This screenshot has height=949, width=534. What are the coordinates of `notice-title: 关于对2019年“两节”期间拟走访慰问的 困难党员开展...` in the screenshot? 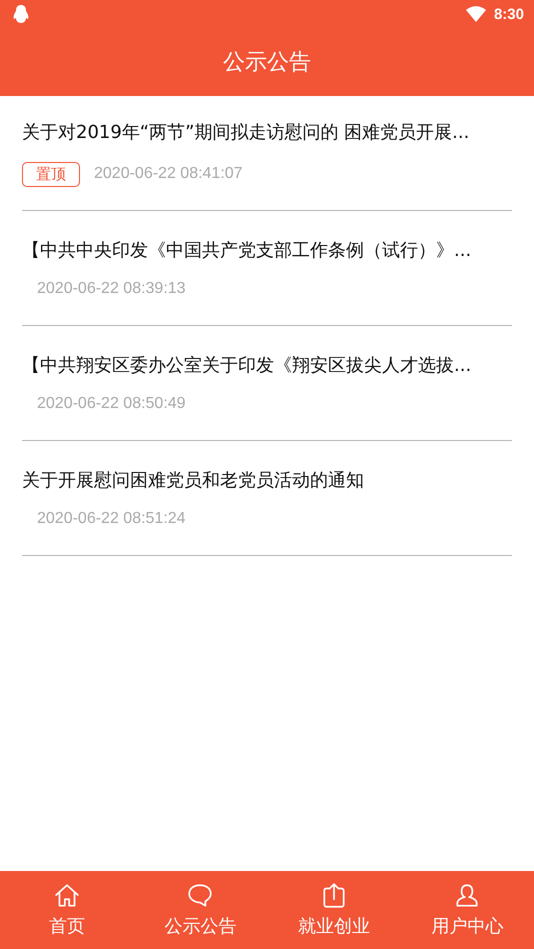 It's located at (246, 132).